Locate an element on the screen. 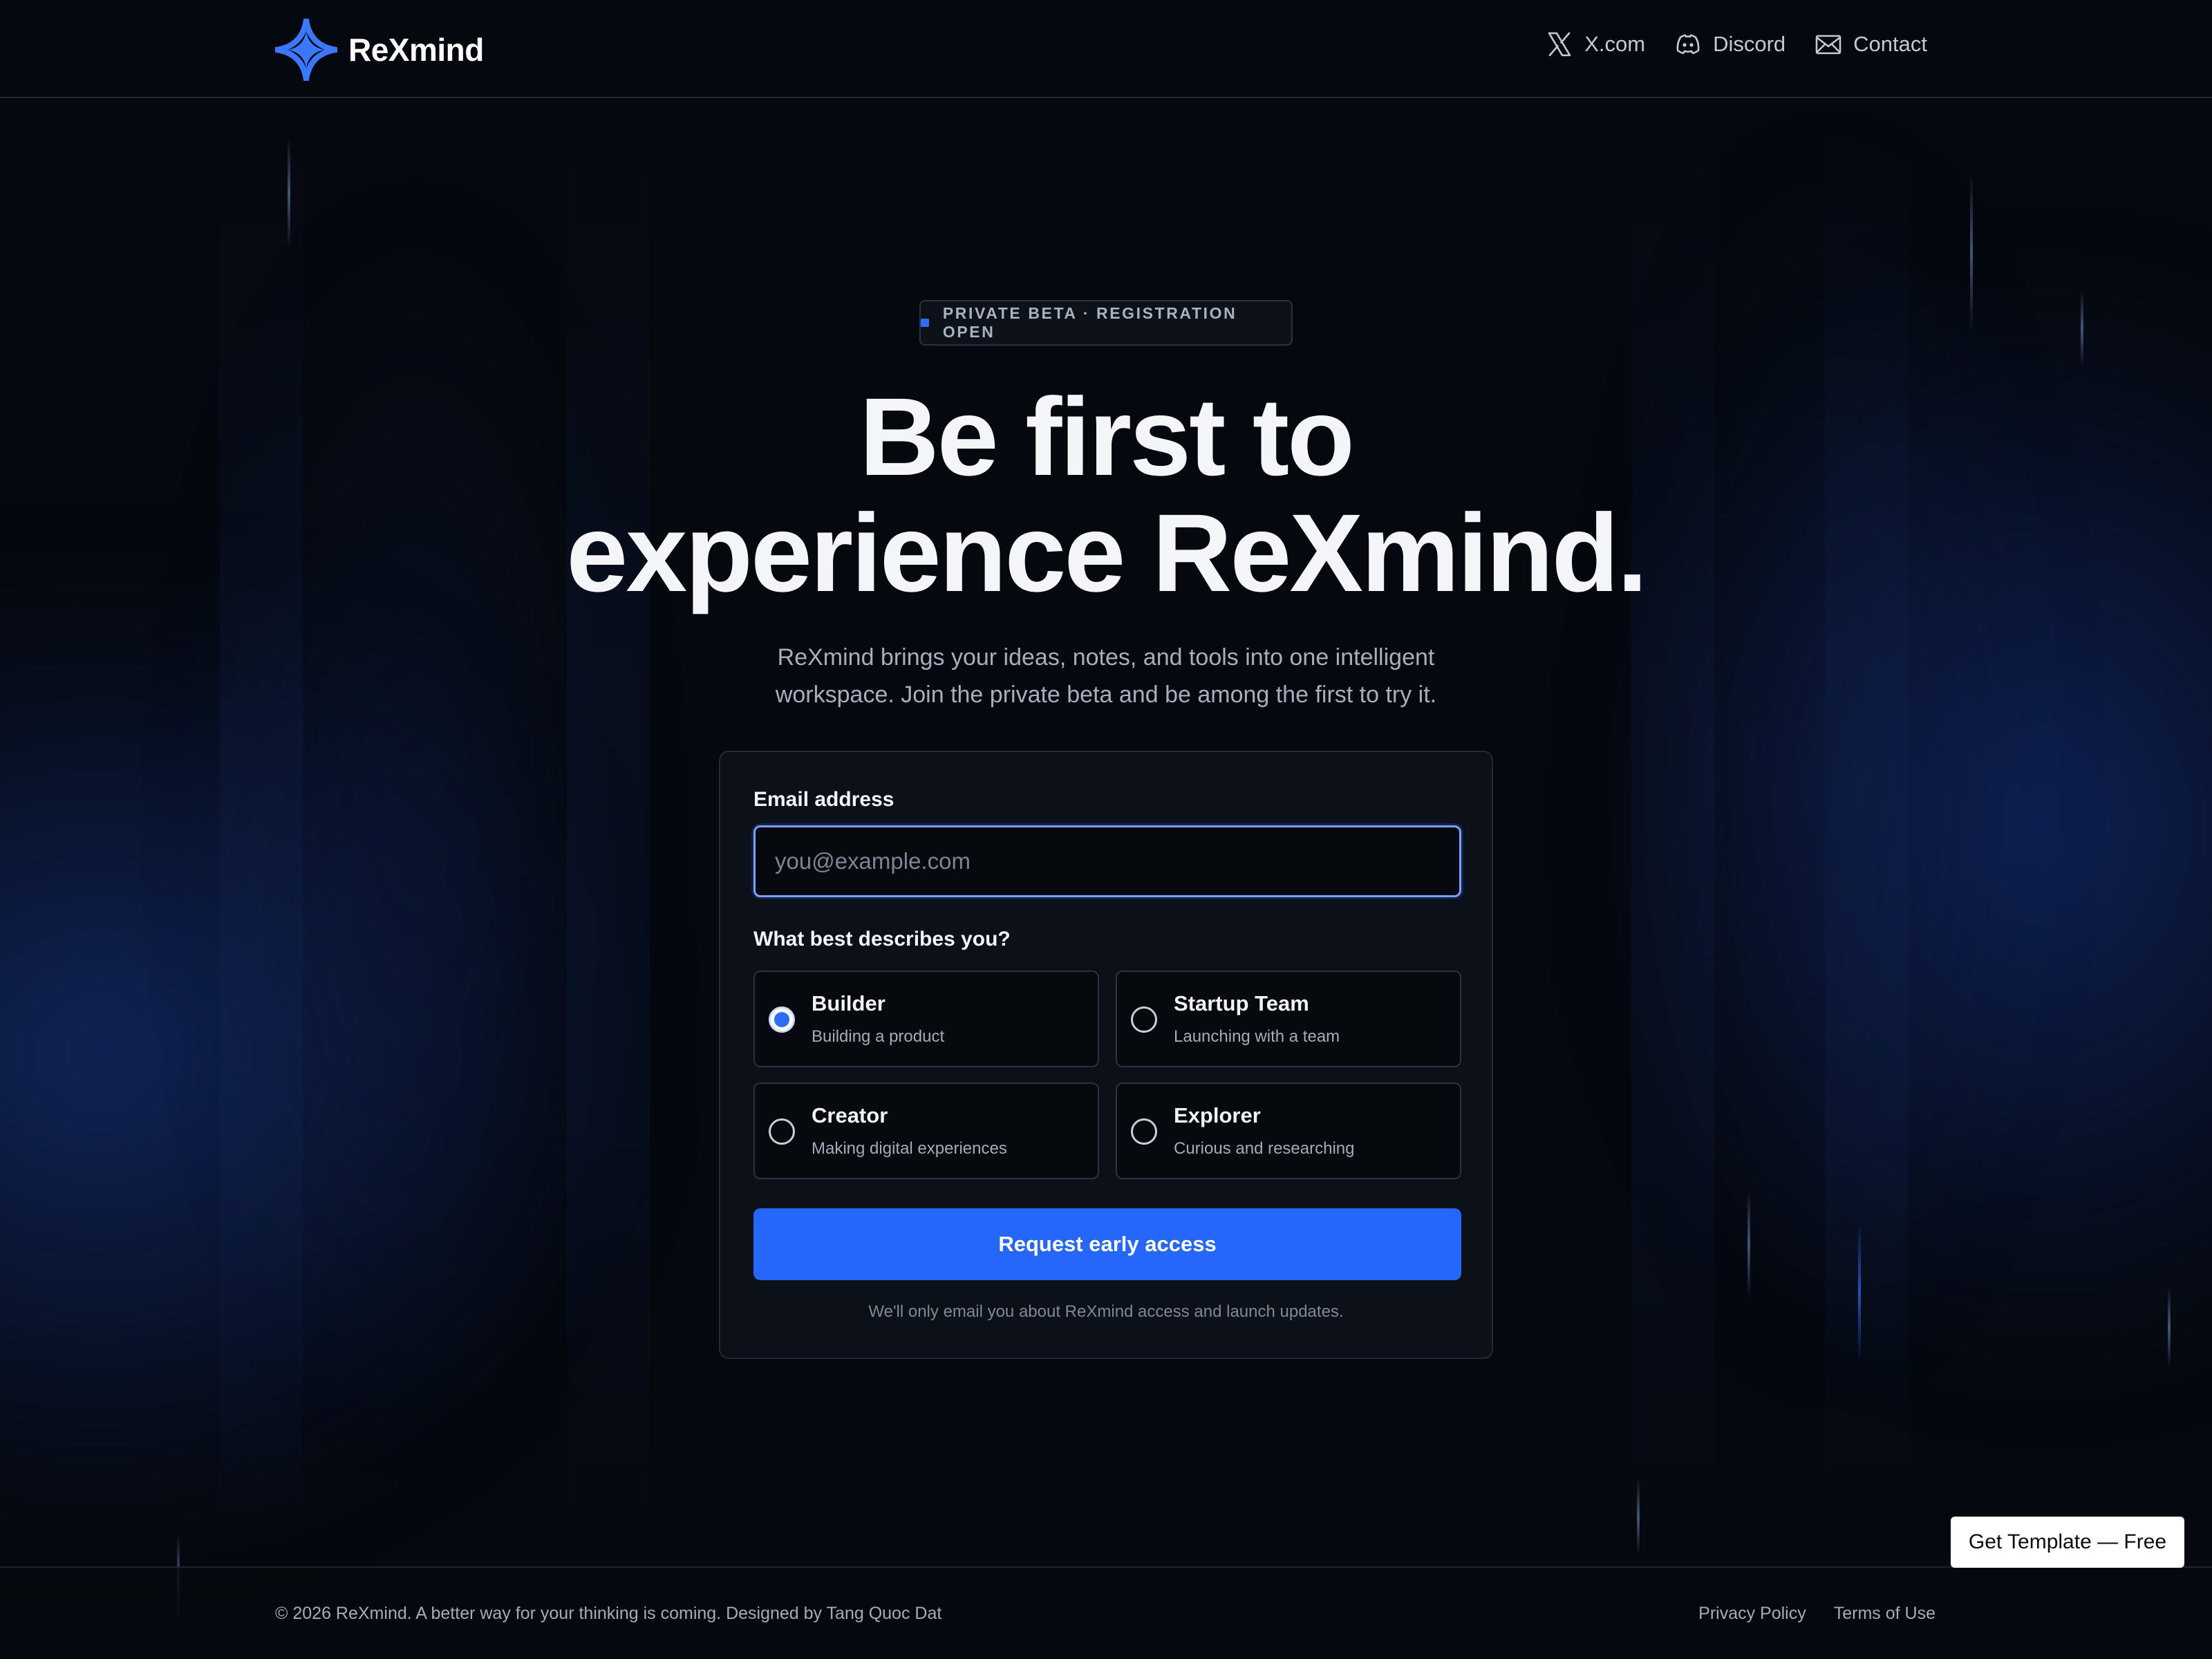 This screenshot has height=1659, width=2212. discord-icon is located at coordinates (1688, 44).